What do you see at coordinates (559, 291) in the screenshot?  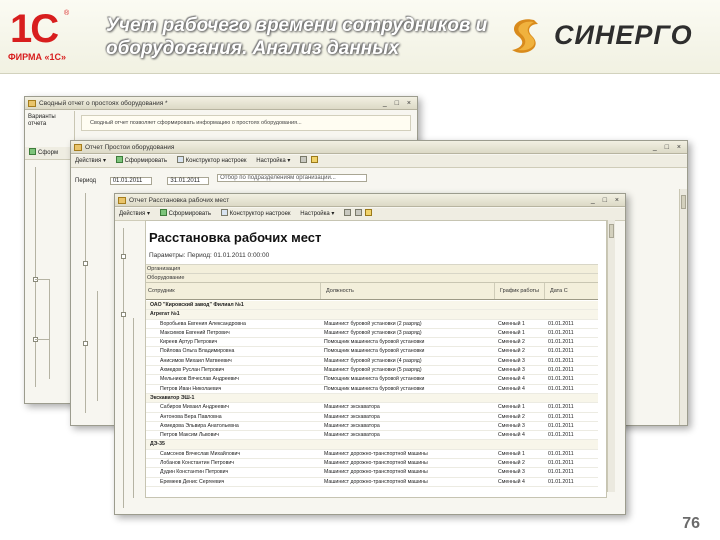 I see `column-header-date-from: Дата С` at bounding box center [559, 291].